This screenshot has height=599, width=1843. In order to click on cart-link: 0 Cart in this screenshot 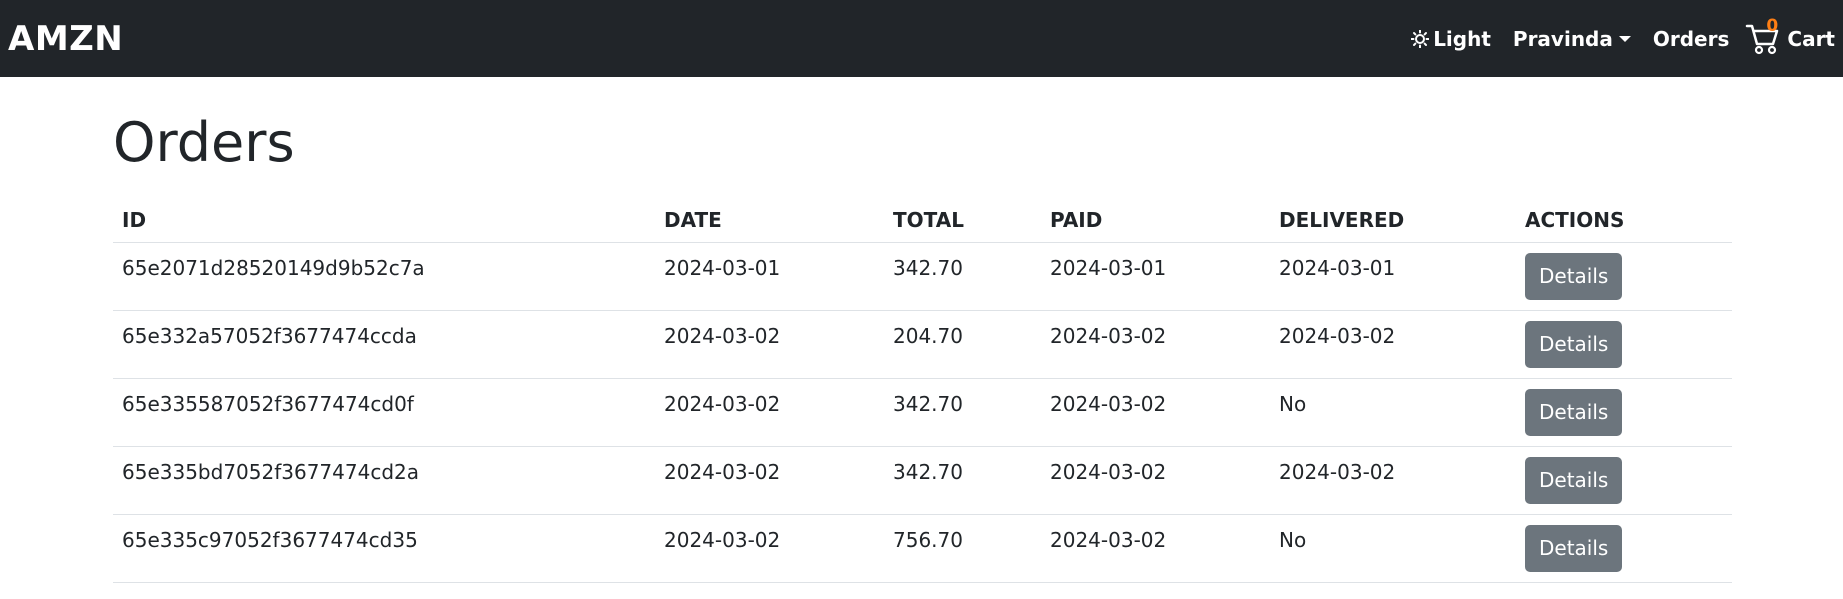, I will do `click(1790, 36)`.